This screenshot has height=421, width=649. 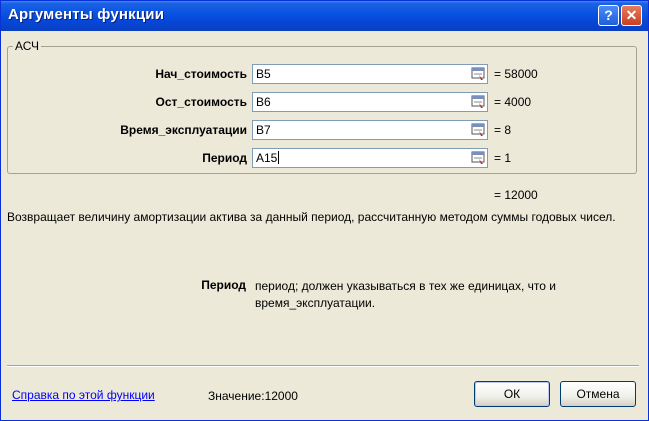 What do you see at coordinates (608, 15) in the screenshot?
I see `help-button: ?` at bounding box center [608, 15].